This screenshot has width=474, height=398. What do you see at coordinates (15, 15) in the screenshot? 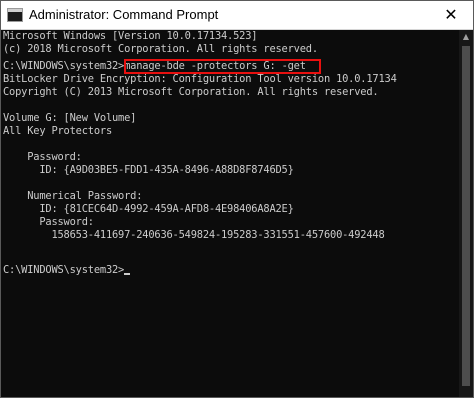
I see `cmd-icon` at bounding box center [15, 15].